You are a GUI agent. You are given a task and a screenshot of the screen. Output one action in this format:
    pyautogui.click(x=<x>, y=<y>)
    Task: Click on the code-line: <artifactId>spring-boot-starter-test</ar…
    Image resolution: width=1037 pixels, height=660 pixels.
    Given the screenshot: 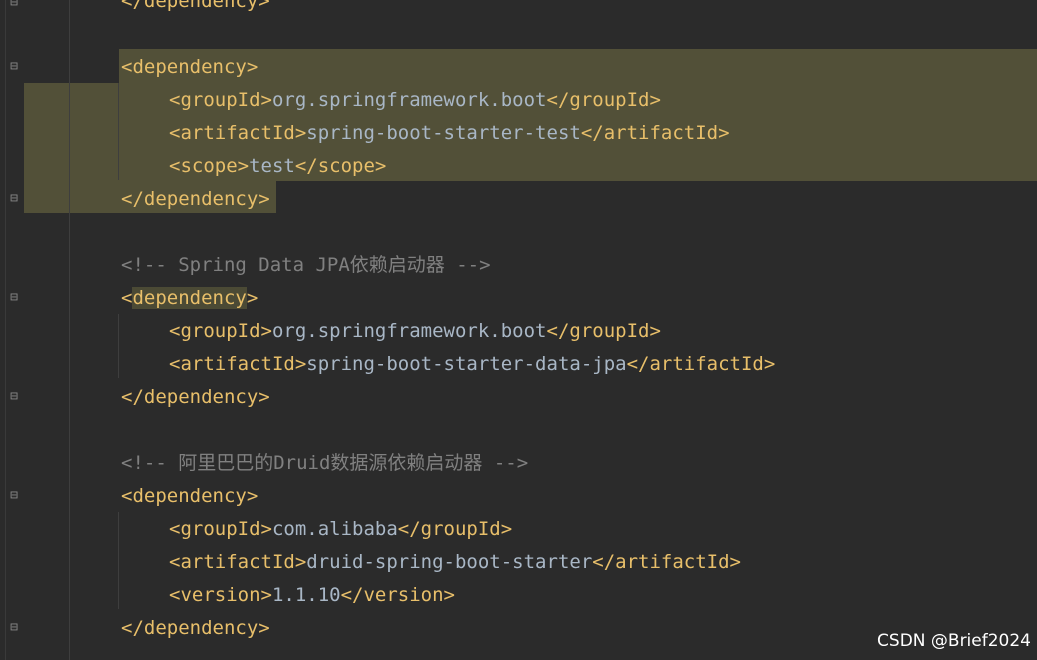 What is the action you would take?
    pyautogui.click(x=449, y=133)
    